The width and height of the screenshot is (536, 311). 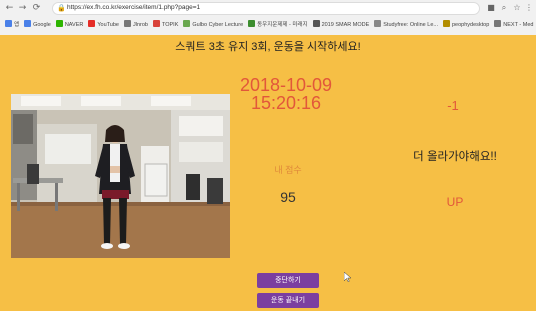 I want to click on bookmark-label: Gulbo Cyber Lecture, so click(x=218, y=25).